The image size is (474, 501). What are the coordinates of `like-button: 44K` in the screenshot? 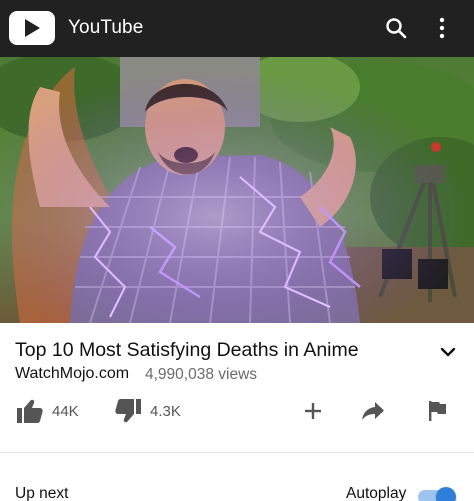 It's located at (47, 411).